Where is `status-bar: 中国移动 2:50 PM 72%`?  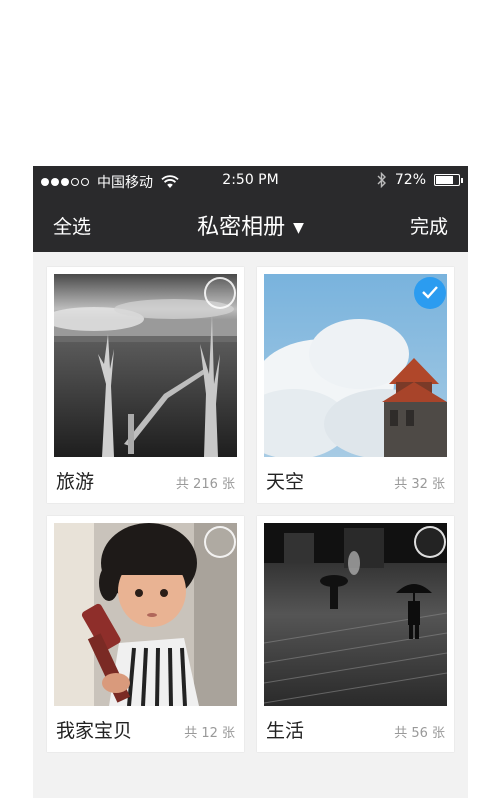 status-bar: 中国移动 2:50 PM 72% is located at coordinates (250, 181).